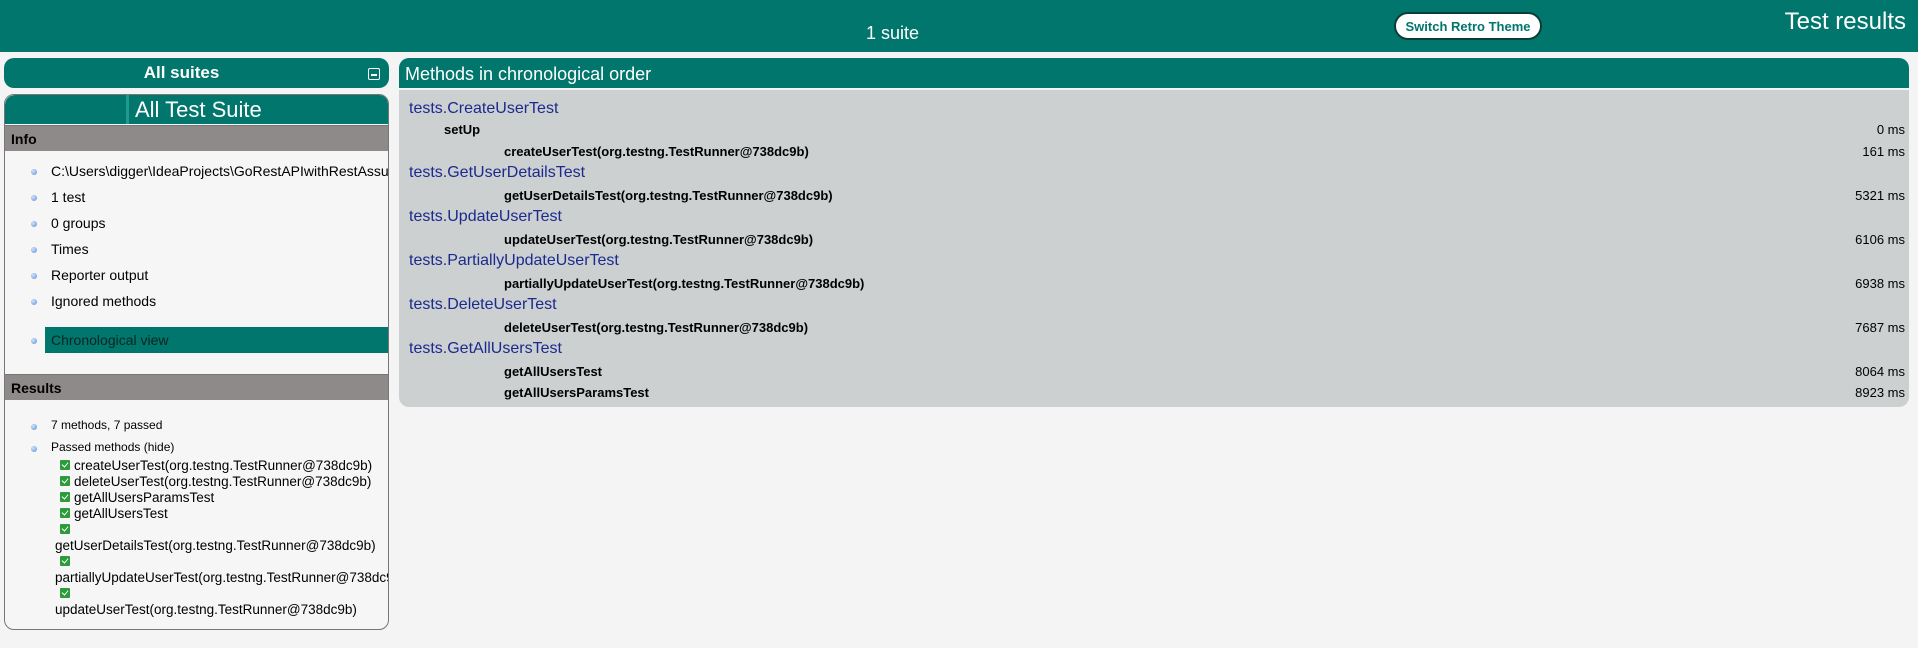  What do you see at coordinates (104, 301) in the screenshot?
I see `info-item-label: Ignored methods` at bounding box center [104, 301].